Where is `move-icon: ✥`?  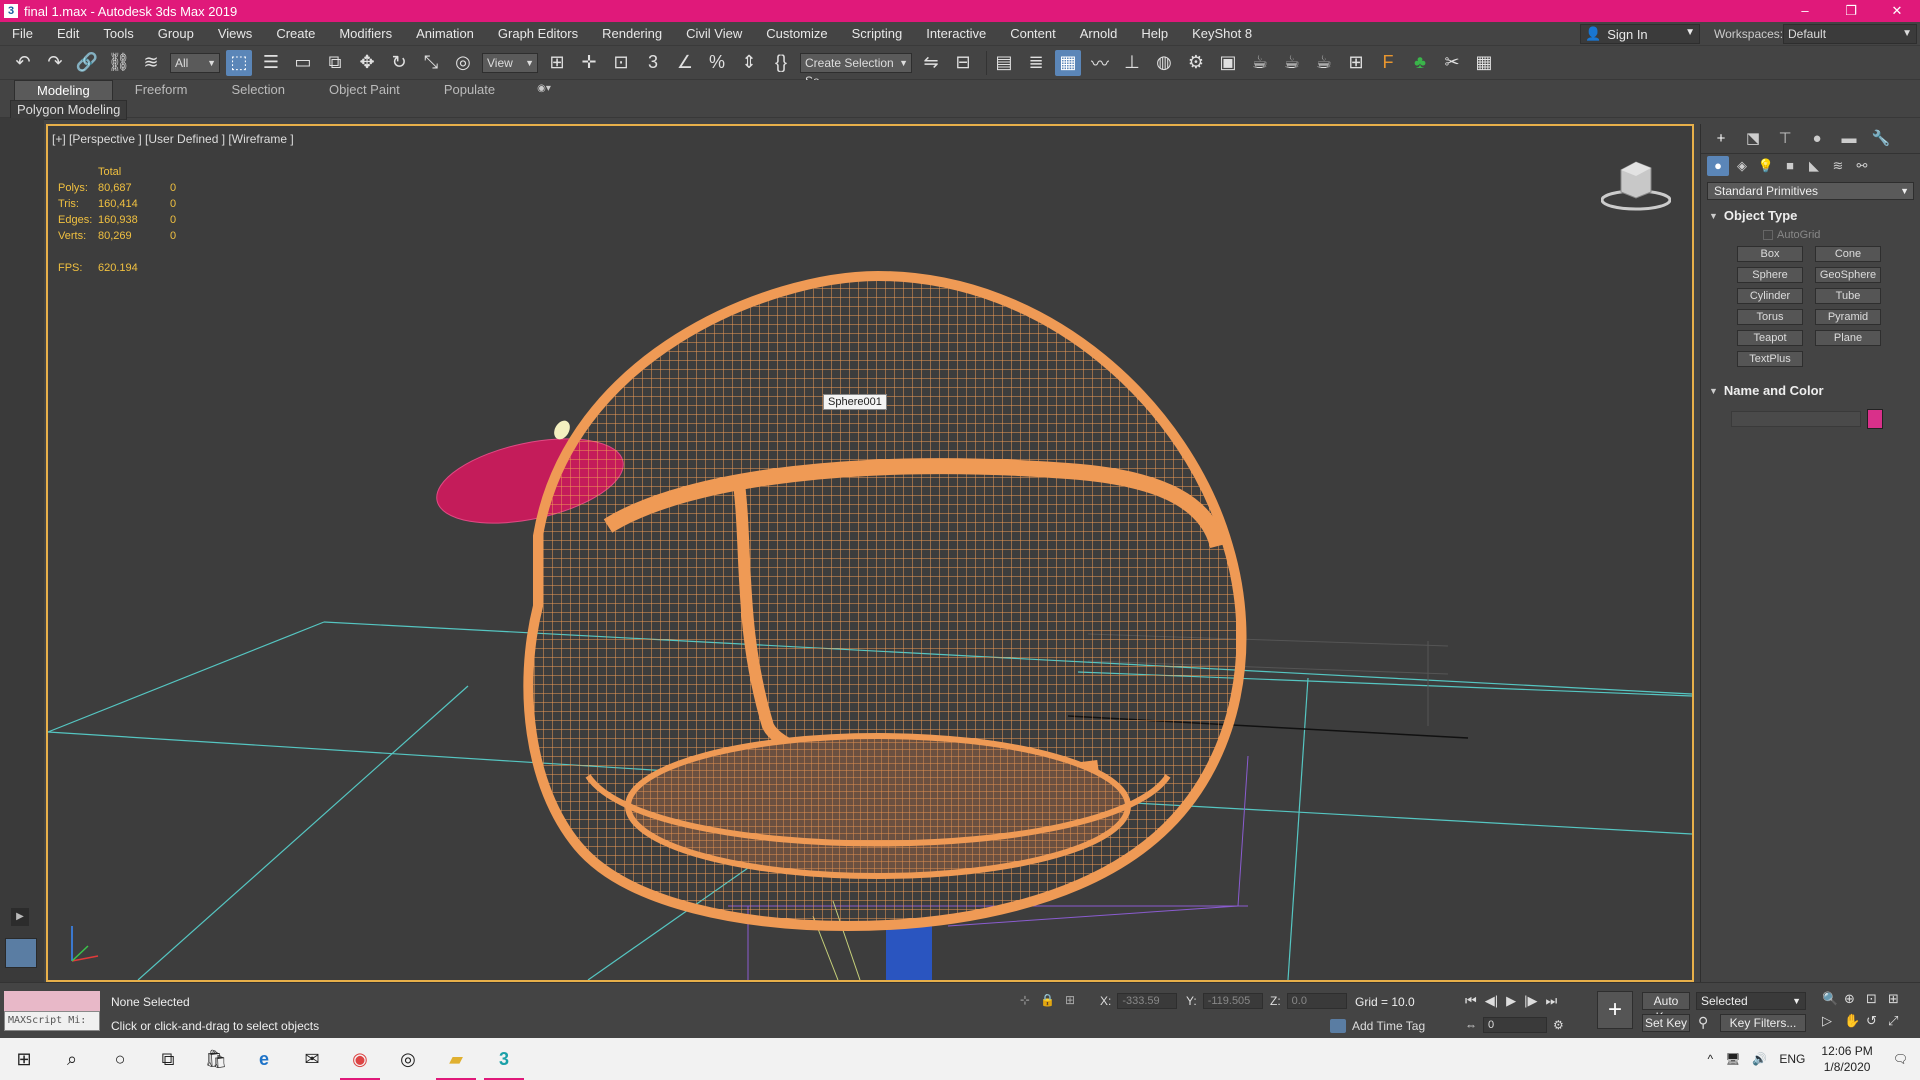
move-icon: ✥ is located at coordinates (367, 63).